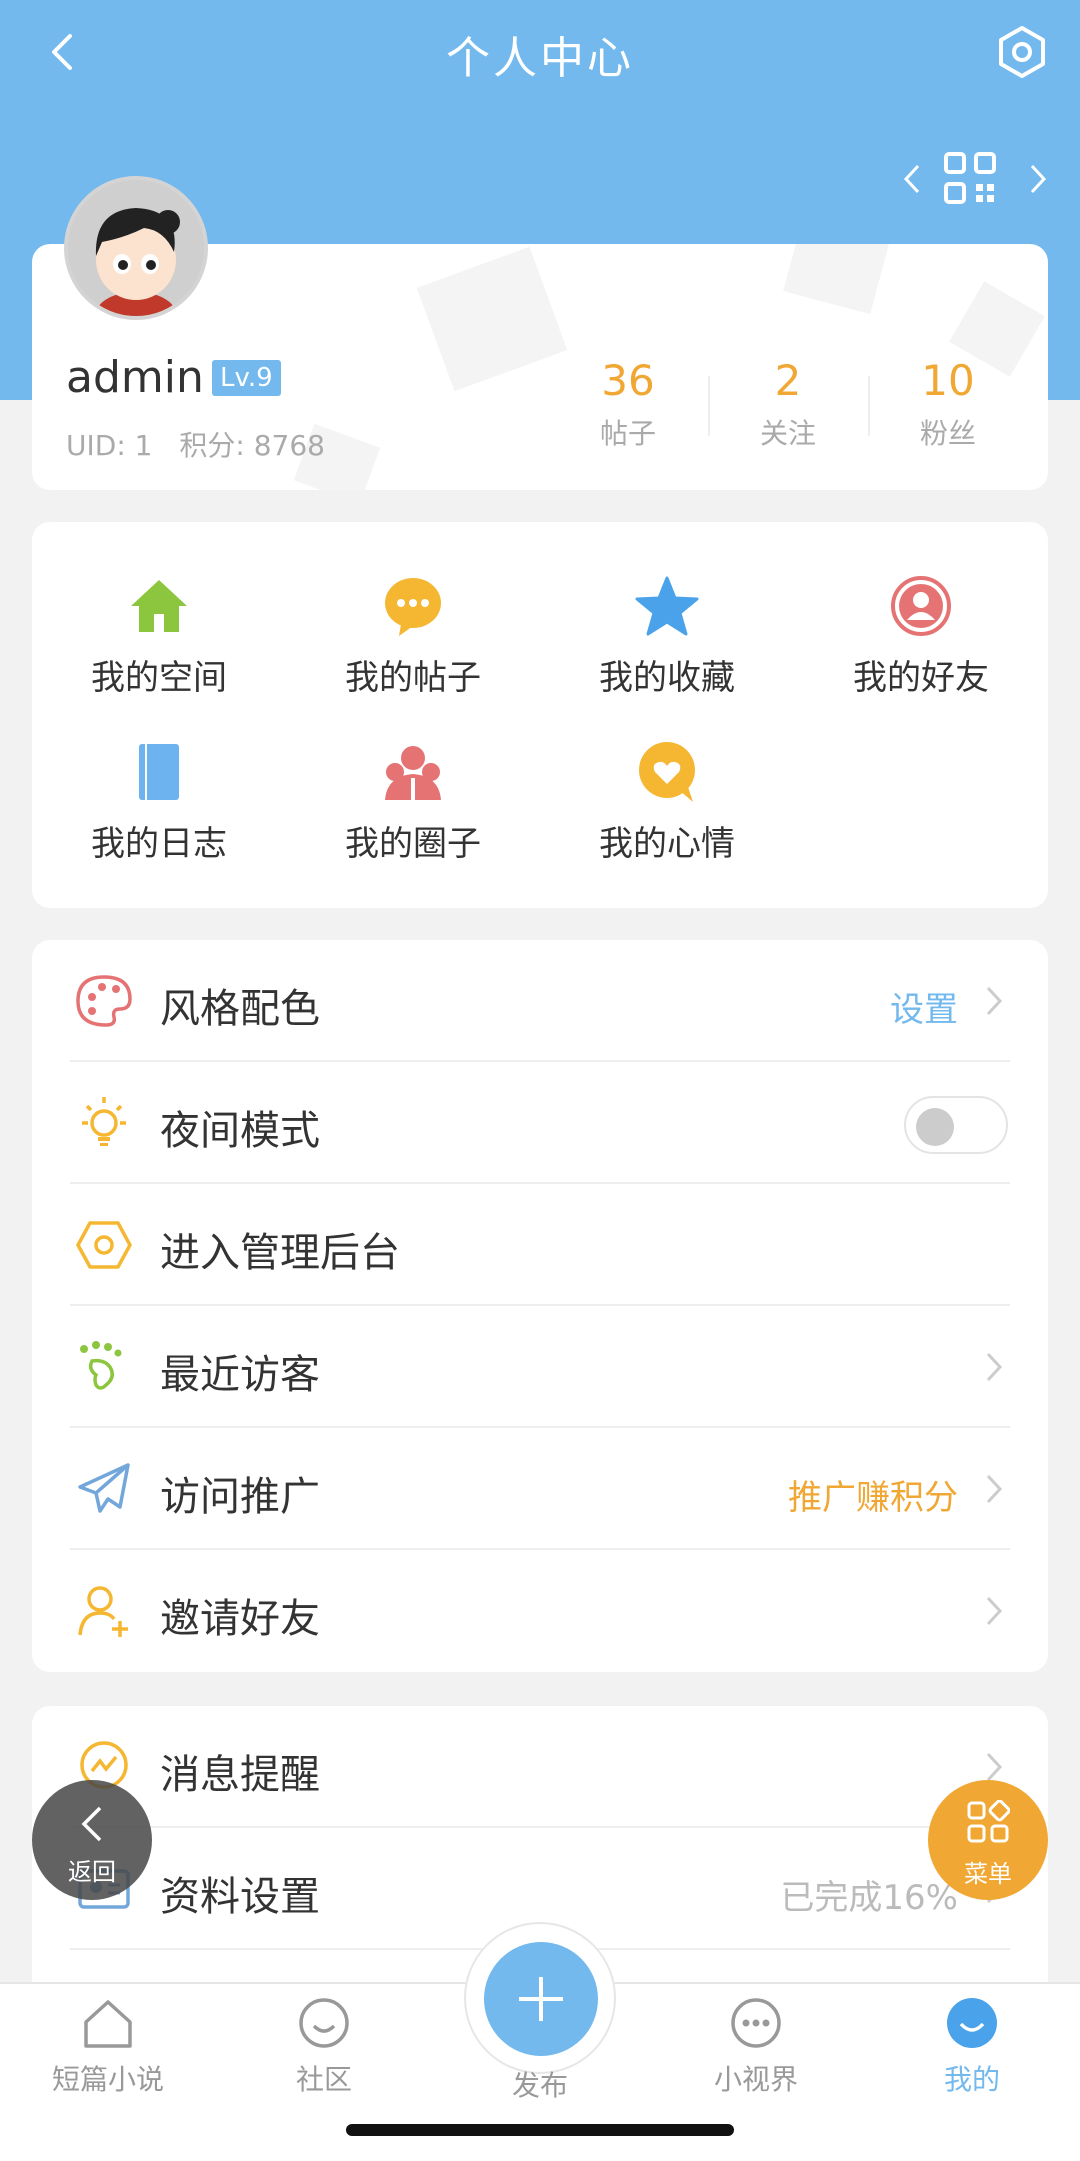  Describe the element at coordinates (159, 606) in the screenshot. I see `house-icon` at that location.